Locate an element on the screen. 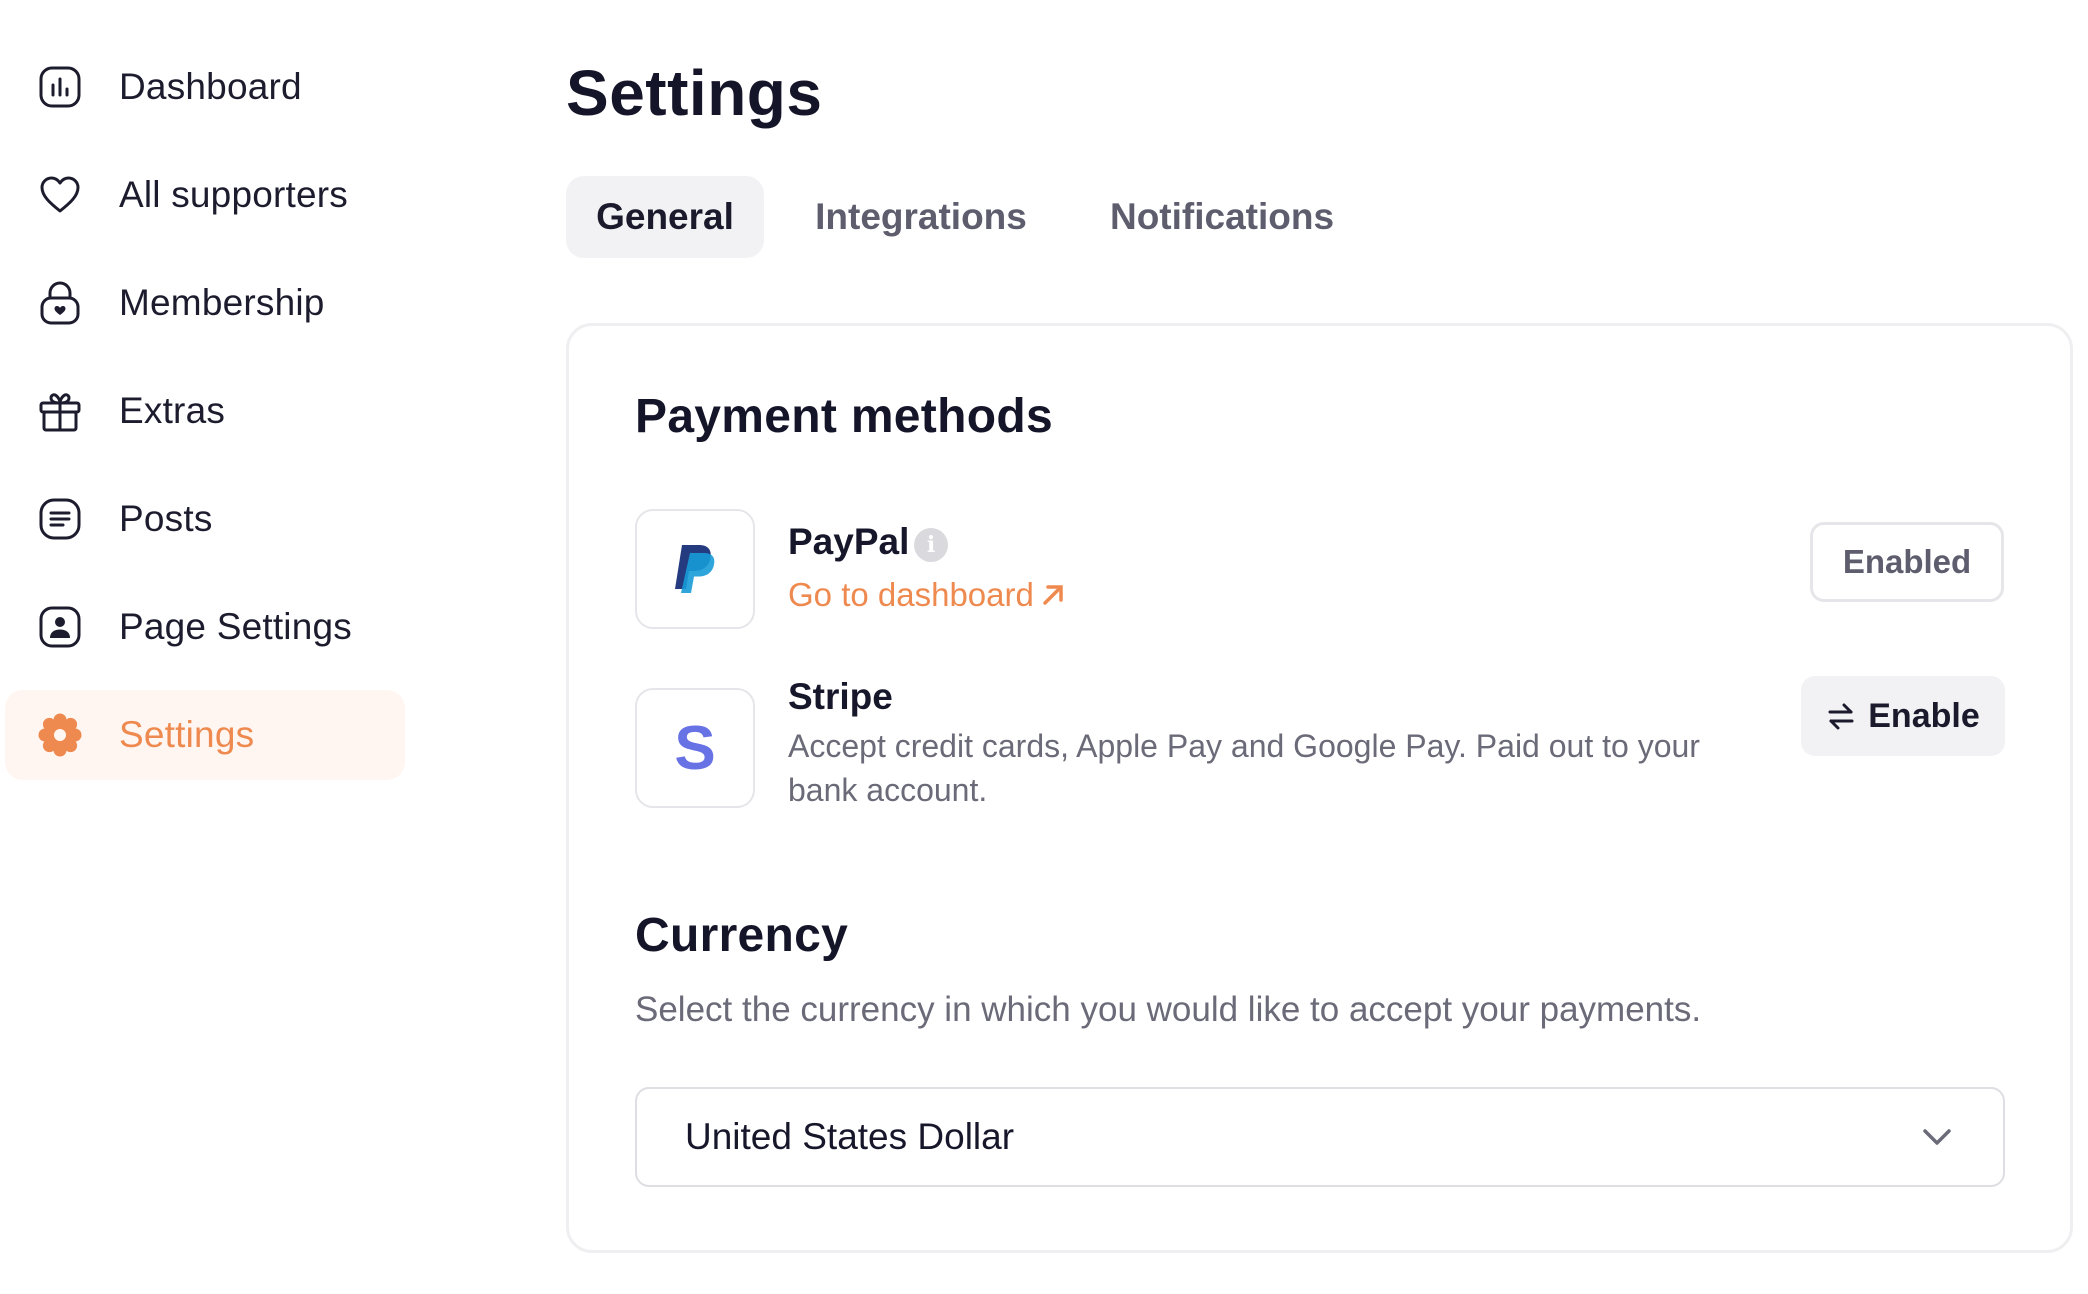 This screenshot has width=2088, height=1294. dashboard-icon is located at coordinates (60, 87).